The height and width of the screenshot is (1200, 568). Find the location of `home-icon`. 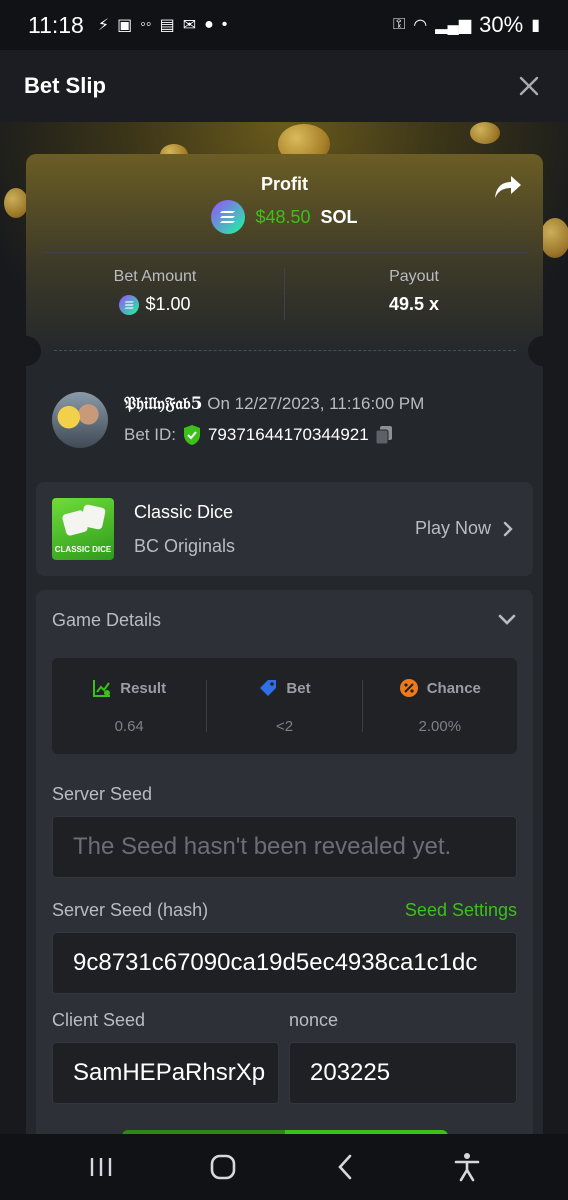

home-icon is located at coordinates (223, 1167).